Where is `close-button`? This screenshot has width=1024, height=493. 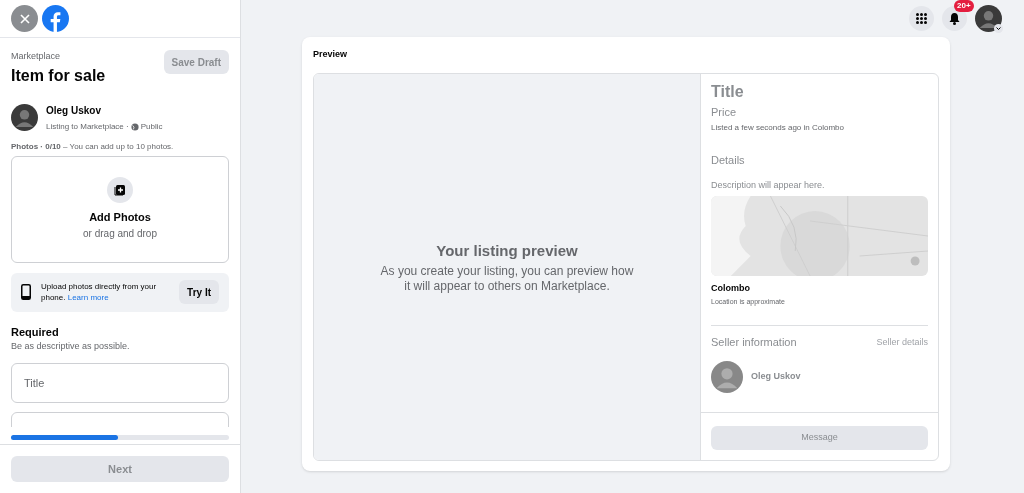
close-button is located at coordinates (24, 18).